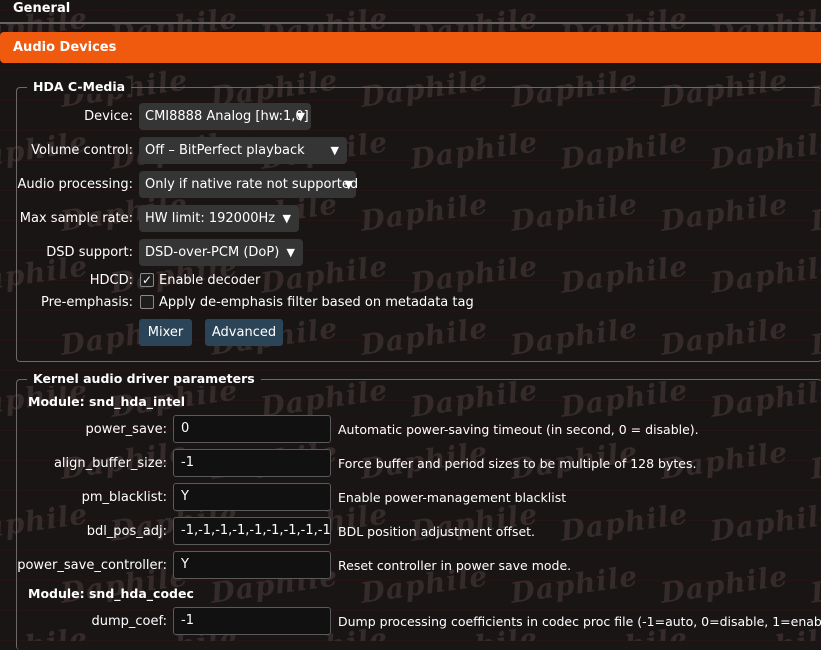 The image size is (821, 650). What do you see at coordinates (111, 593) in the screenshot?
I see `module-snd-hda-codec-heading: Module: snd_hda_codec` at bounding box center [111, 593].